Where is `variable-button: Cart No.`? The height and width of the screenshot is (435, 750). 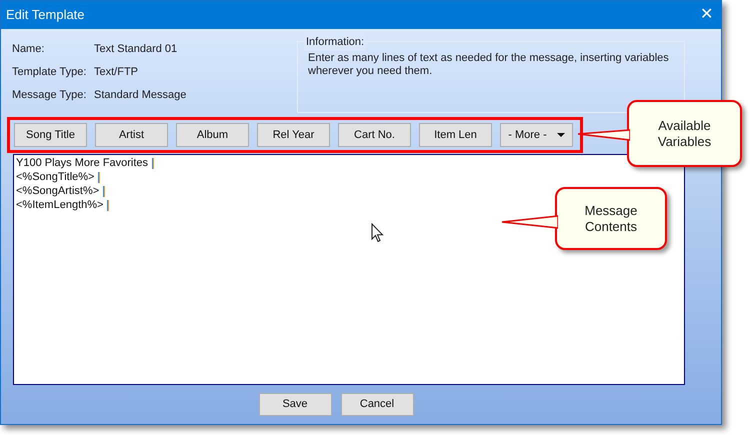 variable-button: Cart No. is located at coordinates (374, 135).